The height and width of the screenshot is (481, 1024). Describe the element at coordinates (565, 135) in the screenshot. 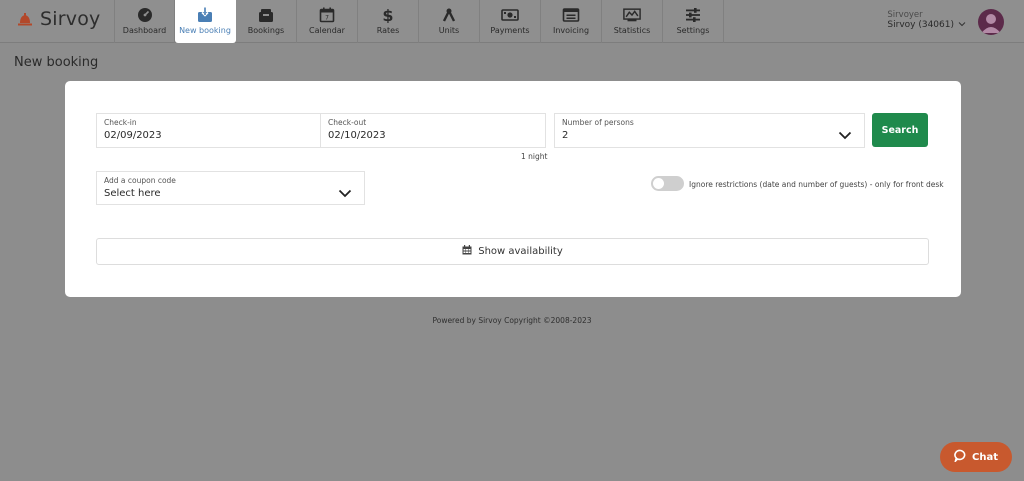

I see `persons-value: 2` at that location.